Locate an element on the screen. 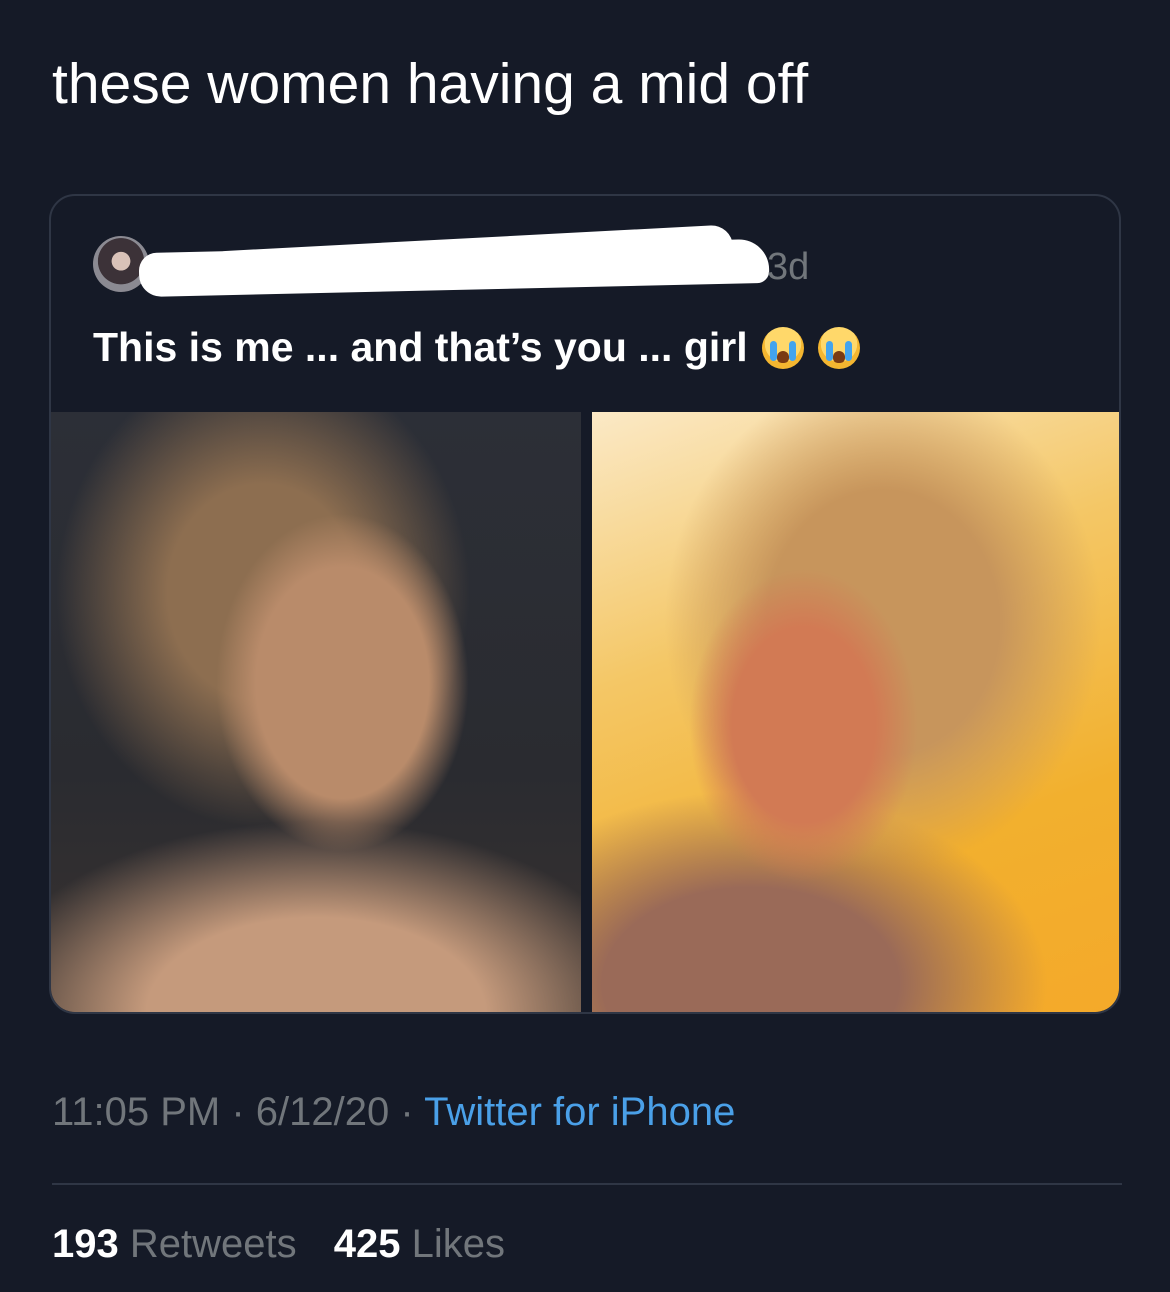  retweets-stat: 193 Retweets is located at coordinates (174, 1244).